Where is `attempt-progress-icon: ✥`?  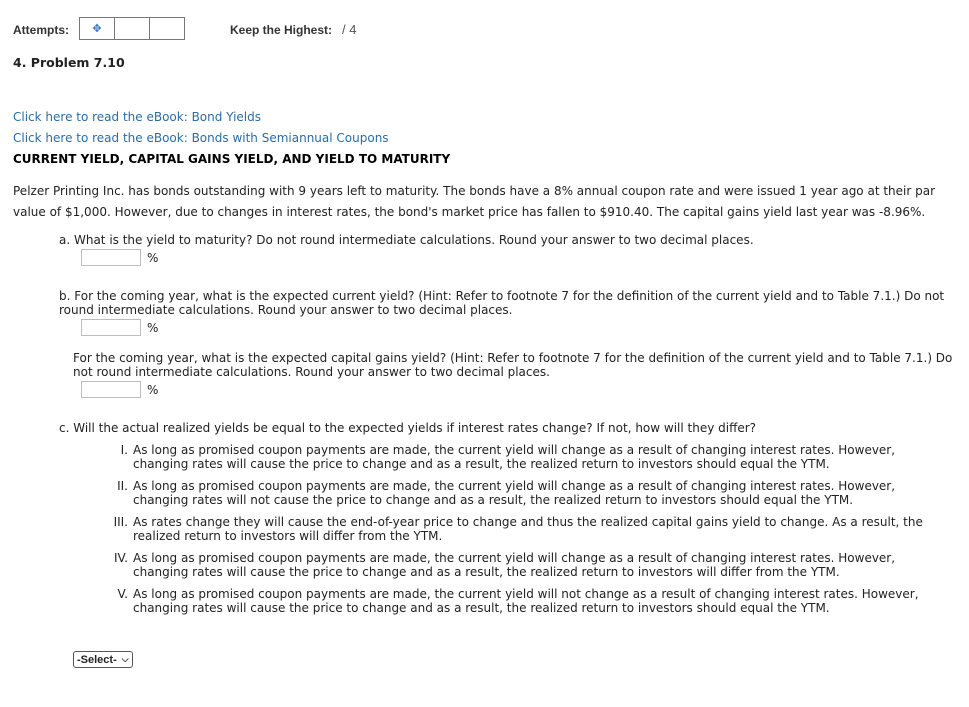 attempt-progress-icon: ✥ is located at coordinates (97, 28).